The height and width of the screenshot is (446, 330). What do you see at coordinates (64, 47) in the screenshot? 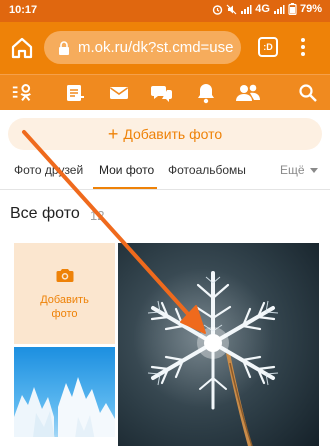
I see `lock-icon` at bounding box center [64, 47].